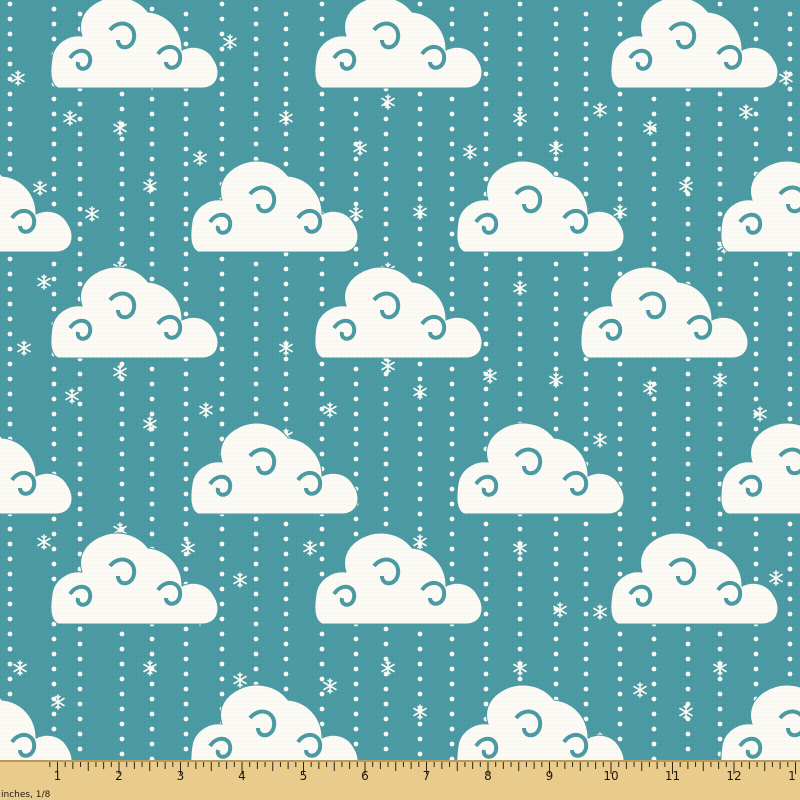  Describe the element at coordinates (672, 776) in the screenshot. I see `ruler-number: 11` at that location.